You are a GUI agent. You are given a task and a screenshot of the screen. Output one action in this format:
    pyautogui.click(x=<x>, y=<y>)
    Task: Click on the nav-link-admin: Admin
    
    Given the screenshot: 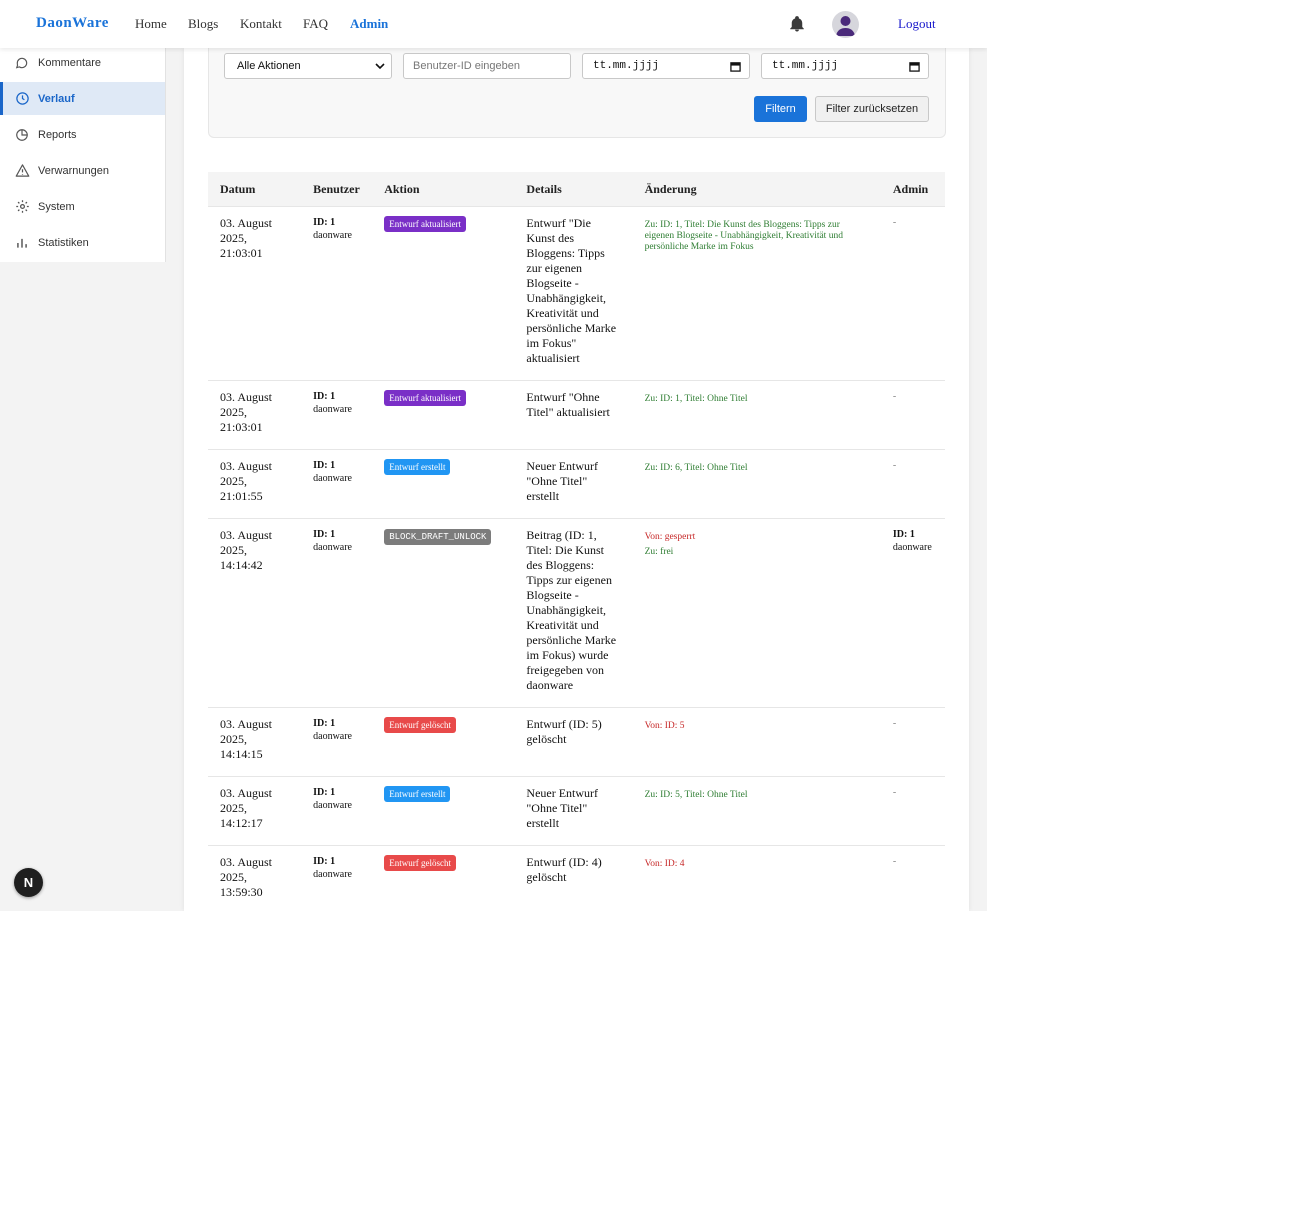 What is the action you would take?
    pyautogui.click(x=369, y=24)
    